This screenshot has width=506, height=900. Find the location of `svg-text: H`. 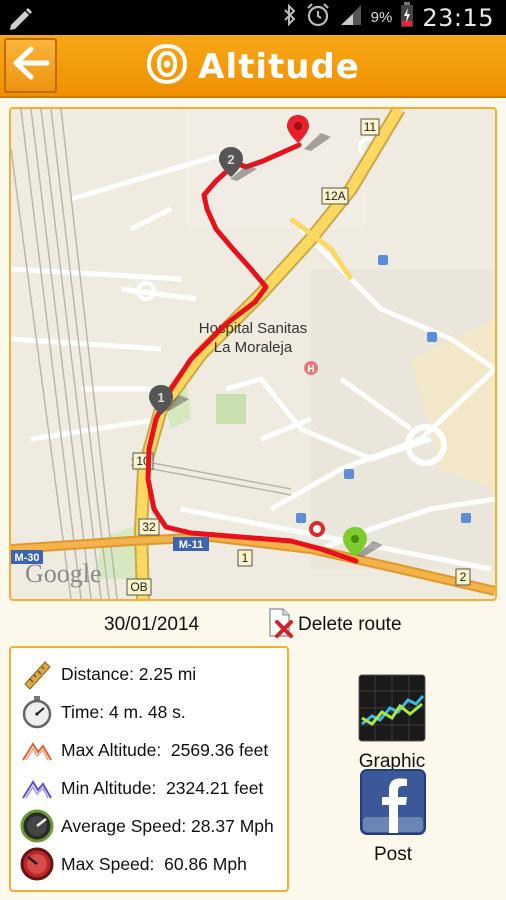

svg-text: H is located at coordinates (310, 369).